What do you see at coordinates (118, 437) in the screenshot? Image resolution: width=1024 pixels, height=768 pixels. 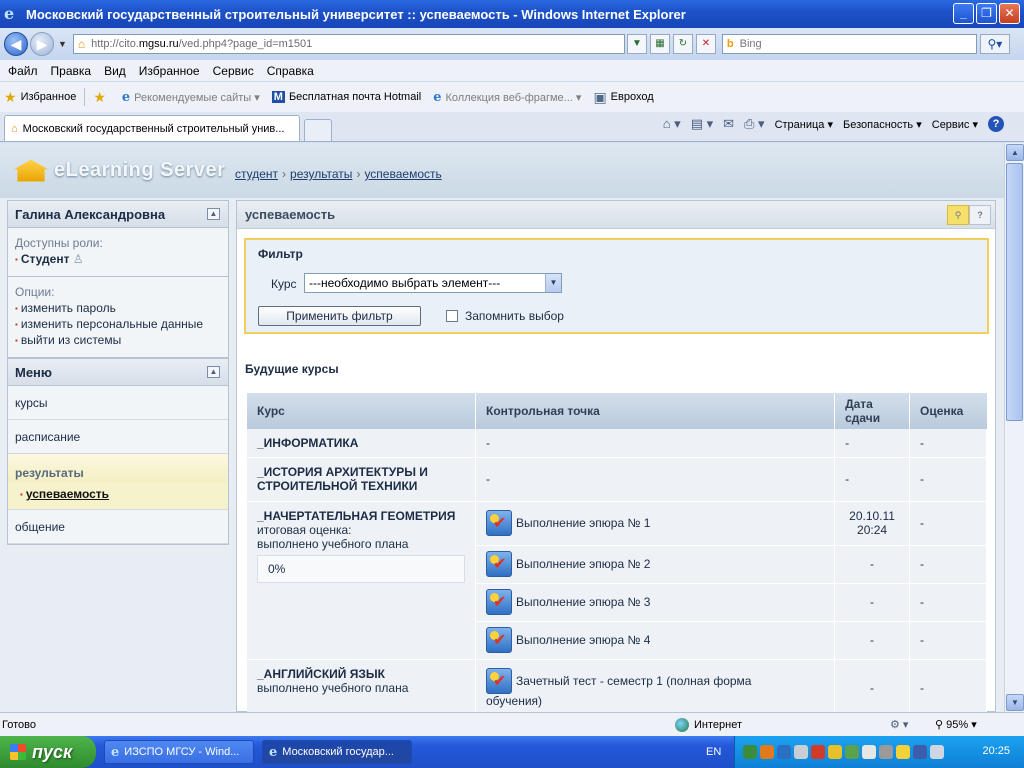 I see `sidebar-item-schedule: расписание` at bounding box center [118, 437].